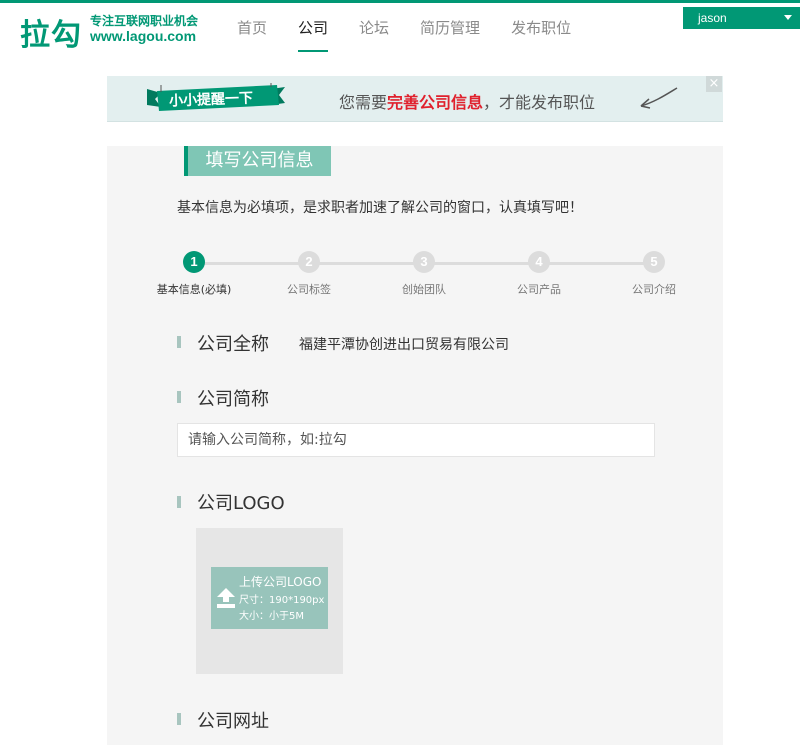 The width and height of the screenshot is (800, 745). Describe the element at coordinates (280, 582) in the screenshot. I see `upload-title: 上传公司LOGO` at that location.